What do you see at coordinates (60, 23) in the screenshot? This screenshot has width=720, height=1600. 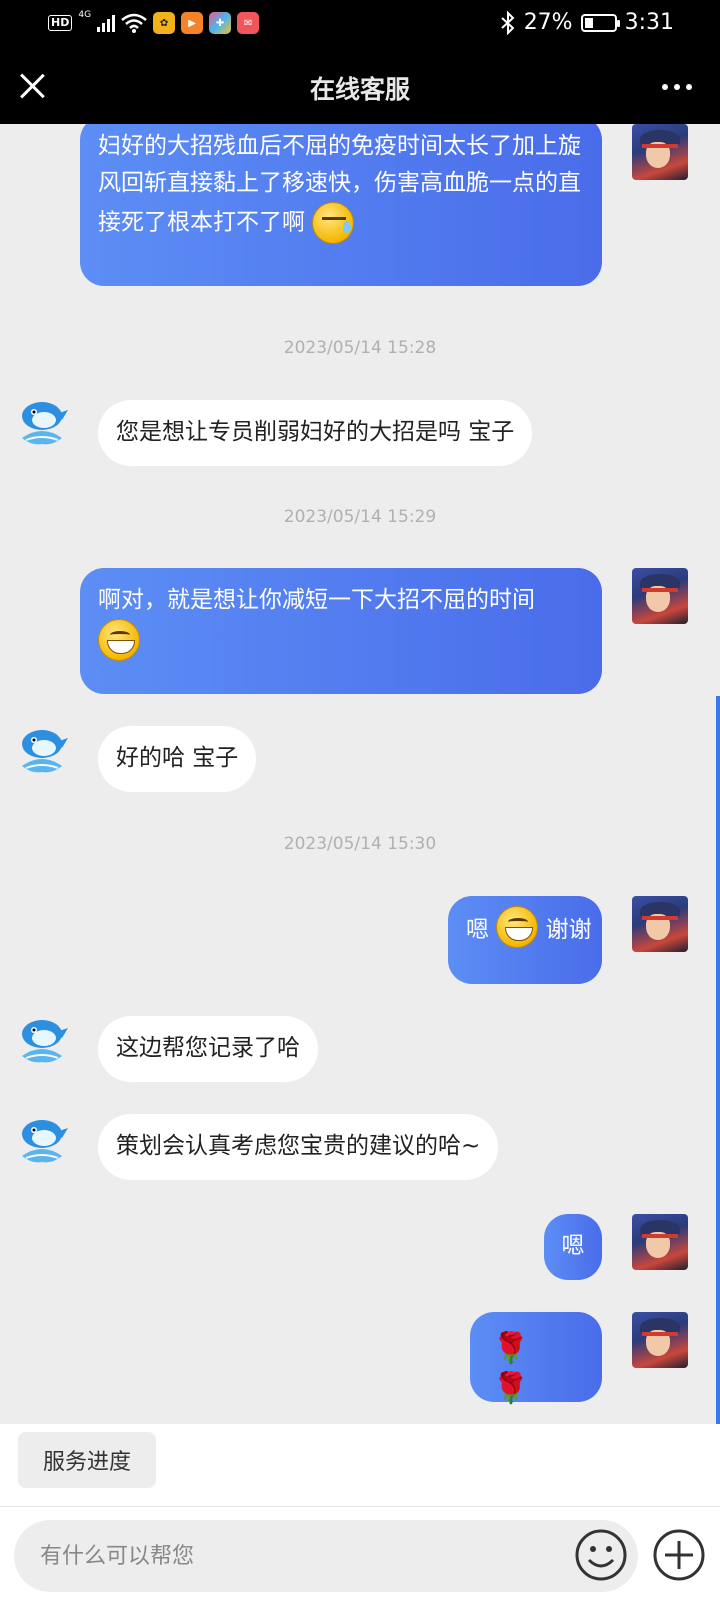 I see `hd-voice-icon: HD` at bounding box center [60, 23].